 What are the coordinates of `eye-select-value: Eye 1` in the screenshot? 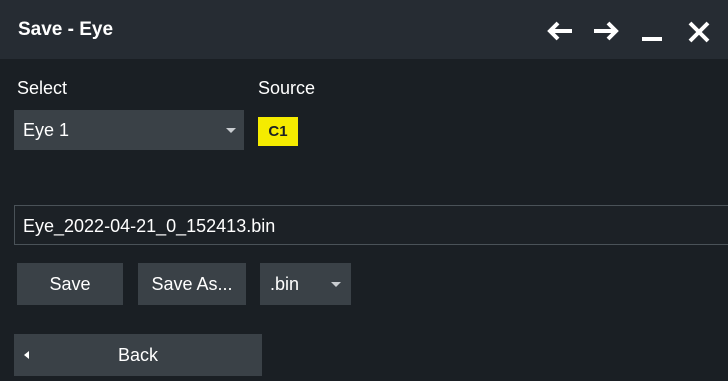 It's located at (46, 130).